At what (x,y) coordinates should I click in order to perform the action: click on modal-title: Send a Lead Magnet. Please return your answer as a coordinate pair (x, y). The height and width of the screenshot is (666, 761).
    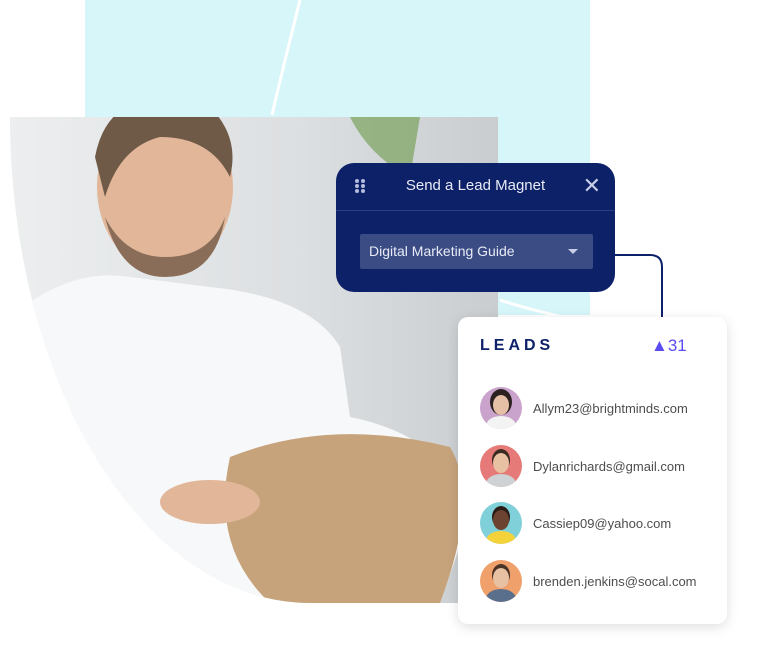
    Looking at the image, I should click on (475, 185).